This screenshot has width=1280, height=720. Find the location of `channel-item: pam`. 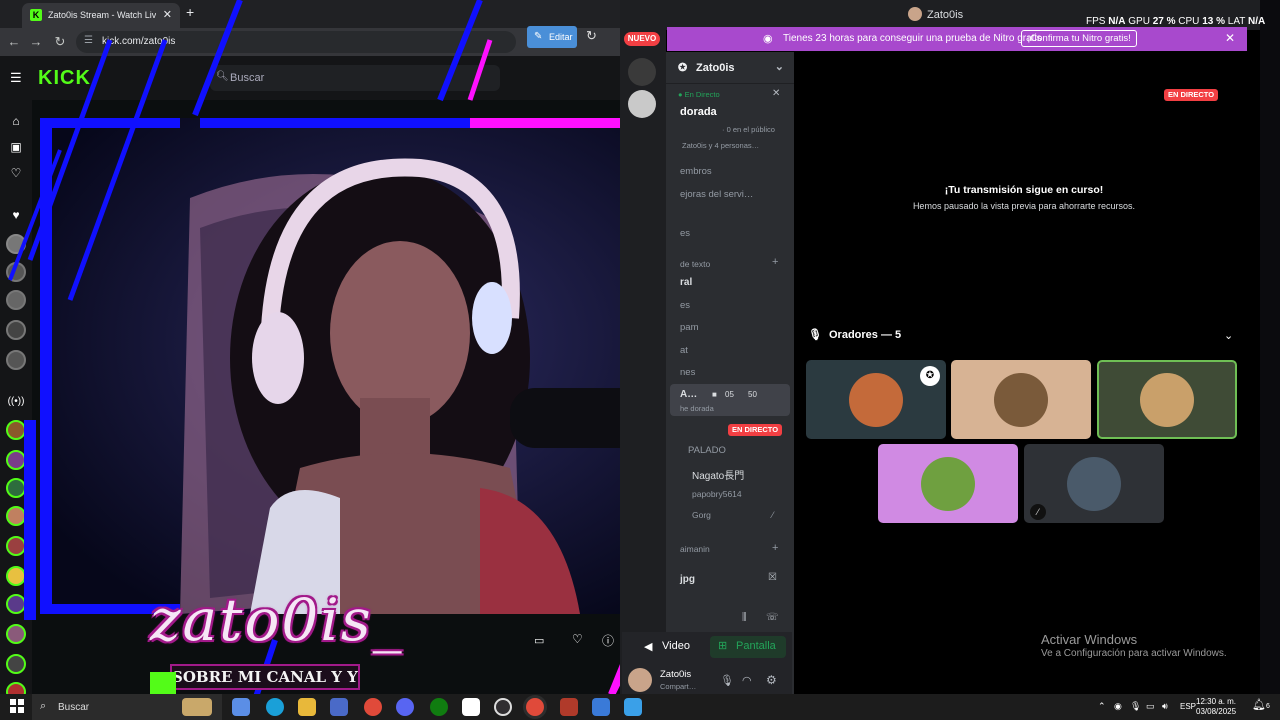

channel-item: pam is located at coordinates (689, 327).